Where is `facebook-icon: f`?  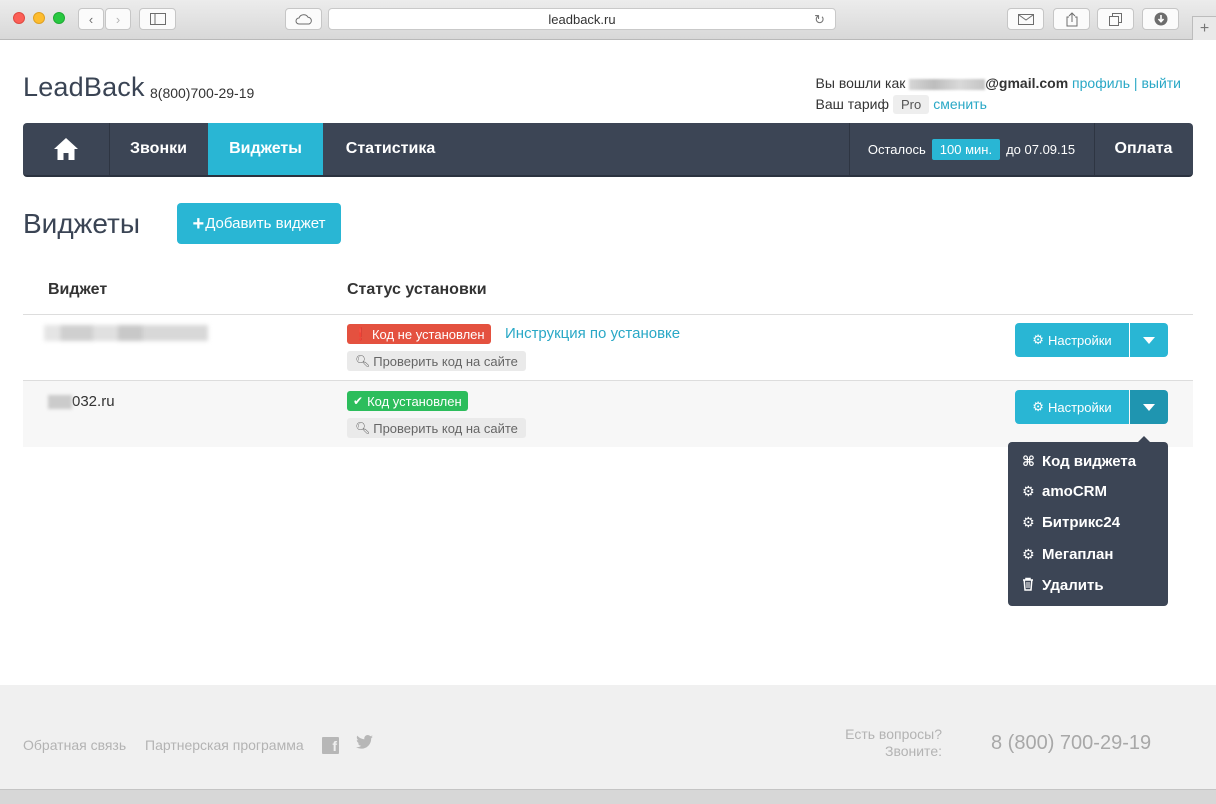 facebook-icon: f is located at coordinates (330, 745).